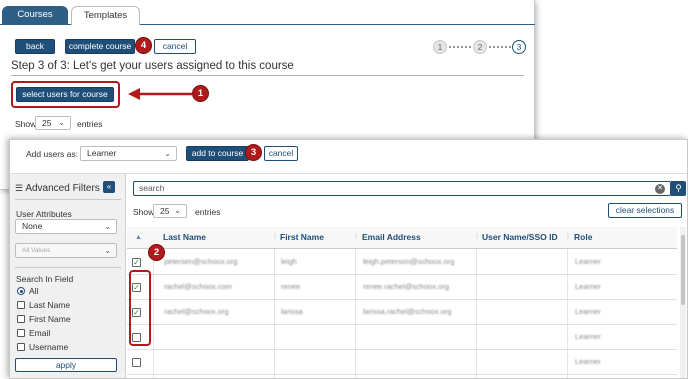  I want to click on values-select: All Values ⌄, so click(66, 250).